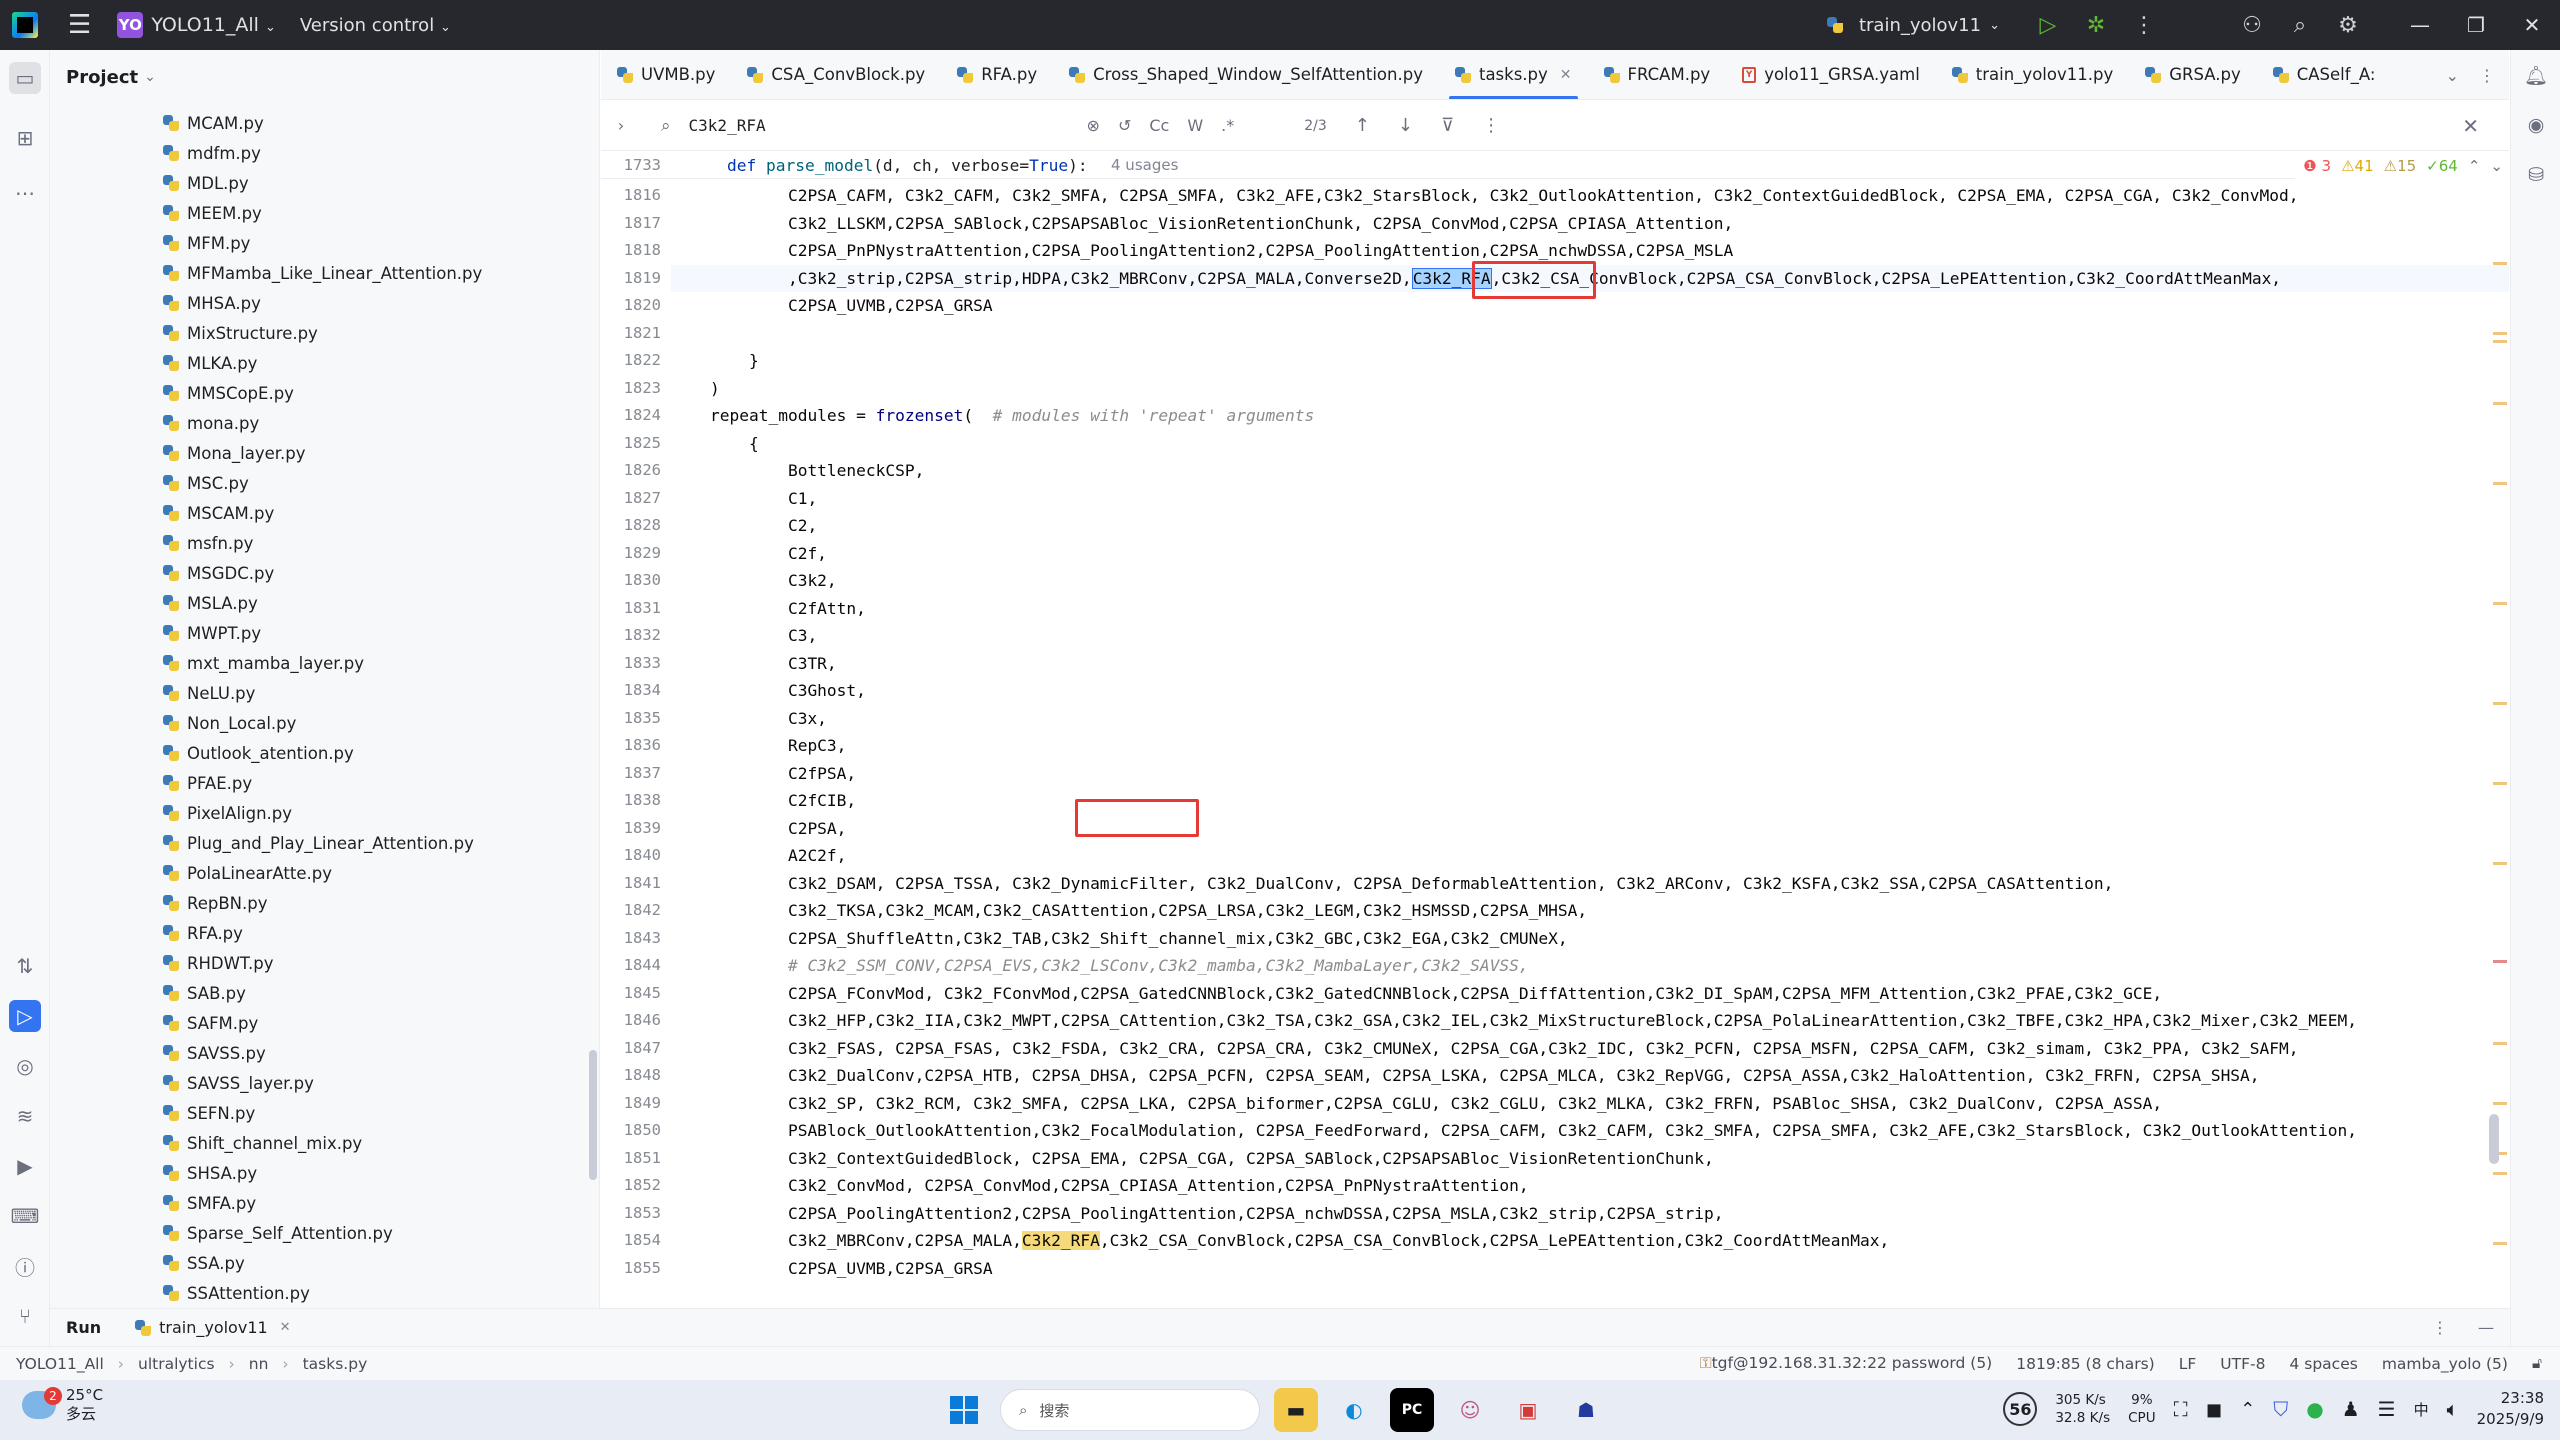 This screenshot has height=1440, width=2560. I want to click on wifi-icon: ☰, so click(2387, 1409).